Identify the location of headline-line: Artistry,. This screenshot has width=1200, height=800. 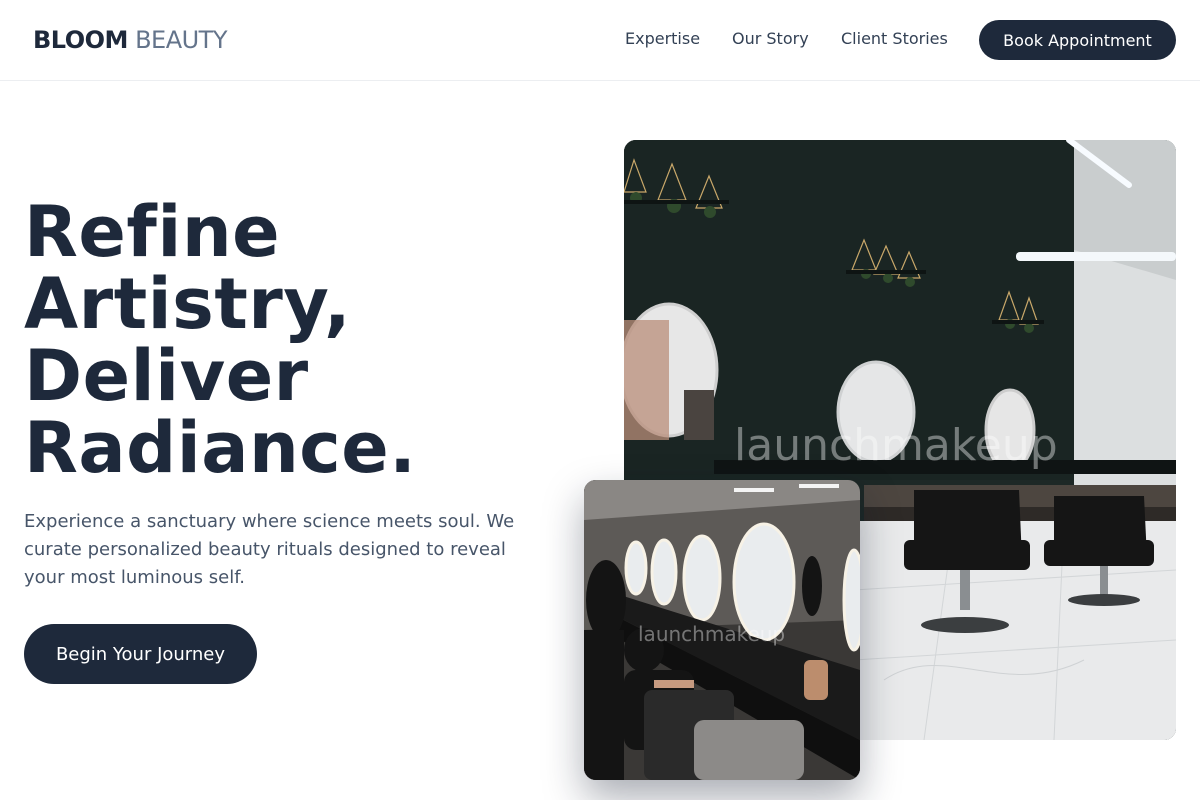
(188, 304).